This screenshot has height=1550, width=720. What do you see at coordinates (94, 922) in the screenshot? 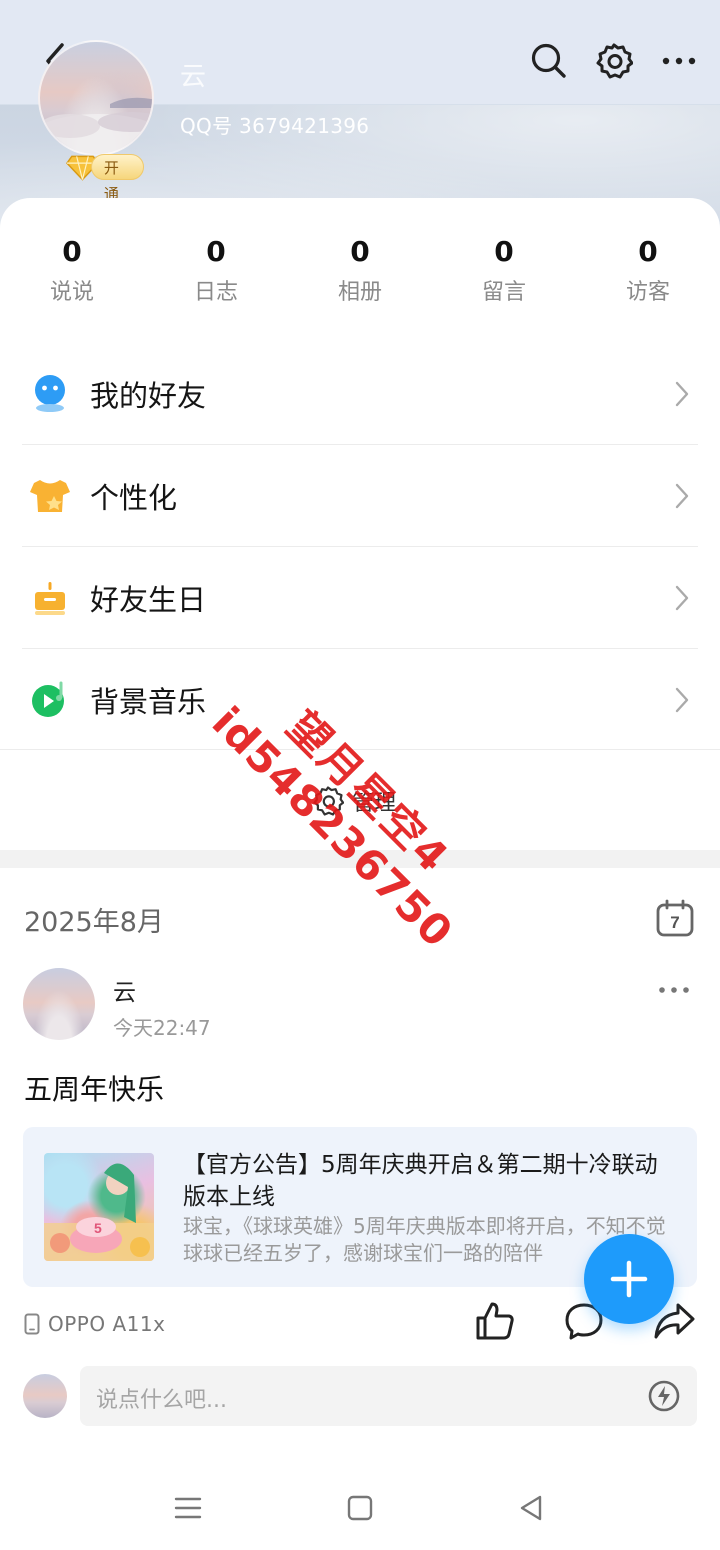
I see `feed-month-title: 2025年8月` at bounding box center [94, 922].